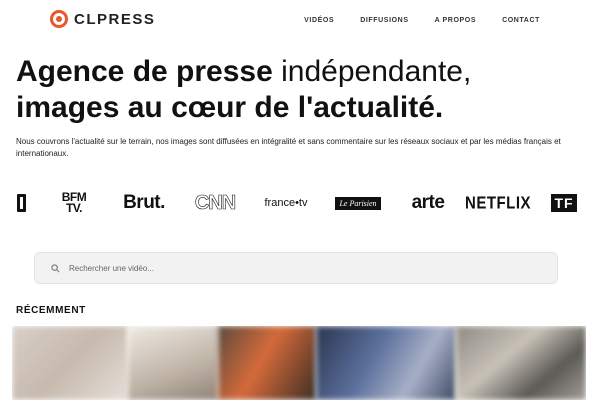  I want to click on search-bar, so click(296, 268).